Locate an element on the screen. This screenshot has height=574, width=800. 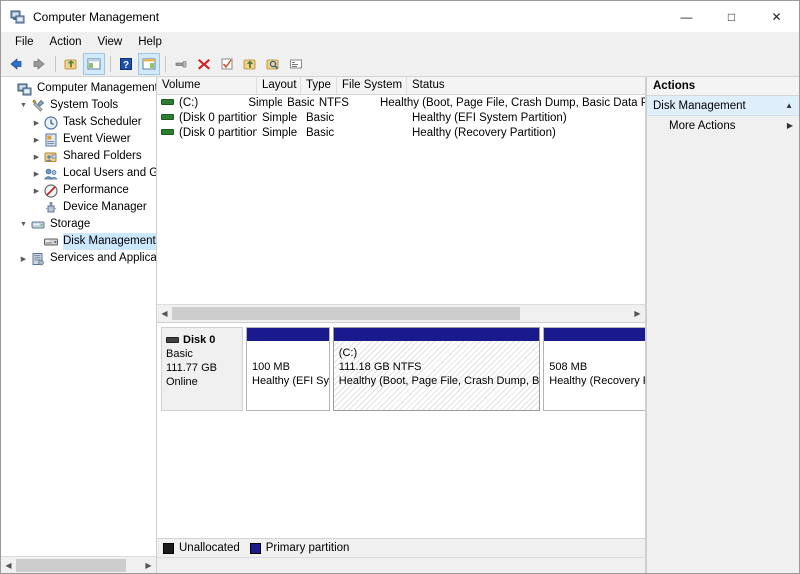
maximize-button: □ is located at coordinates (731, 16).